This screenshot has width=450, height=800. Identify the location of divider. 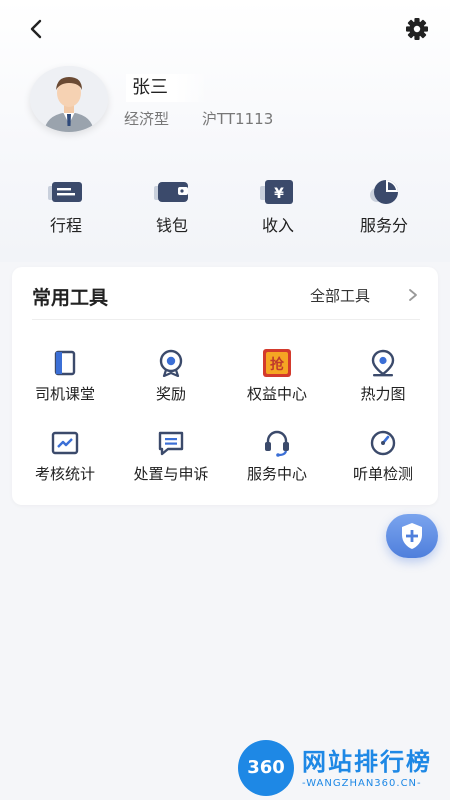
(226, 319).